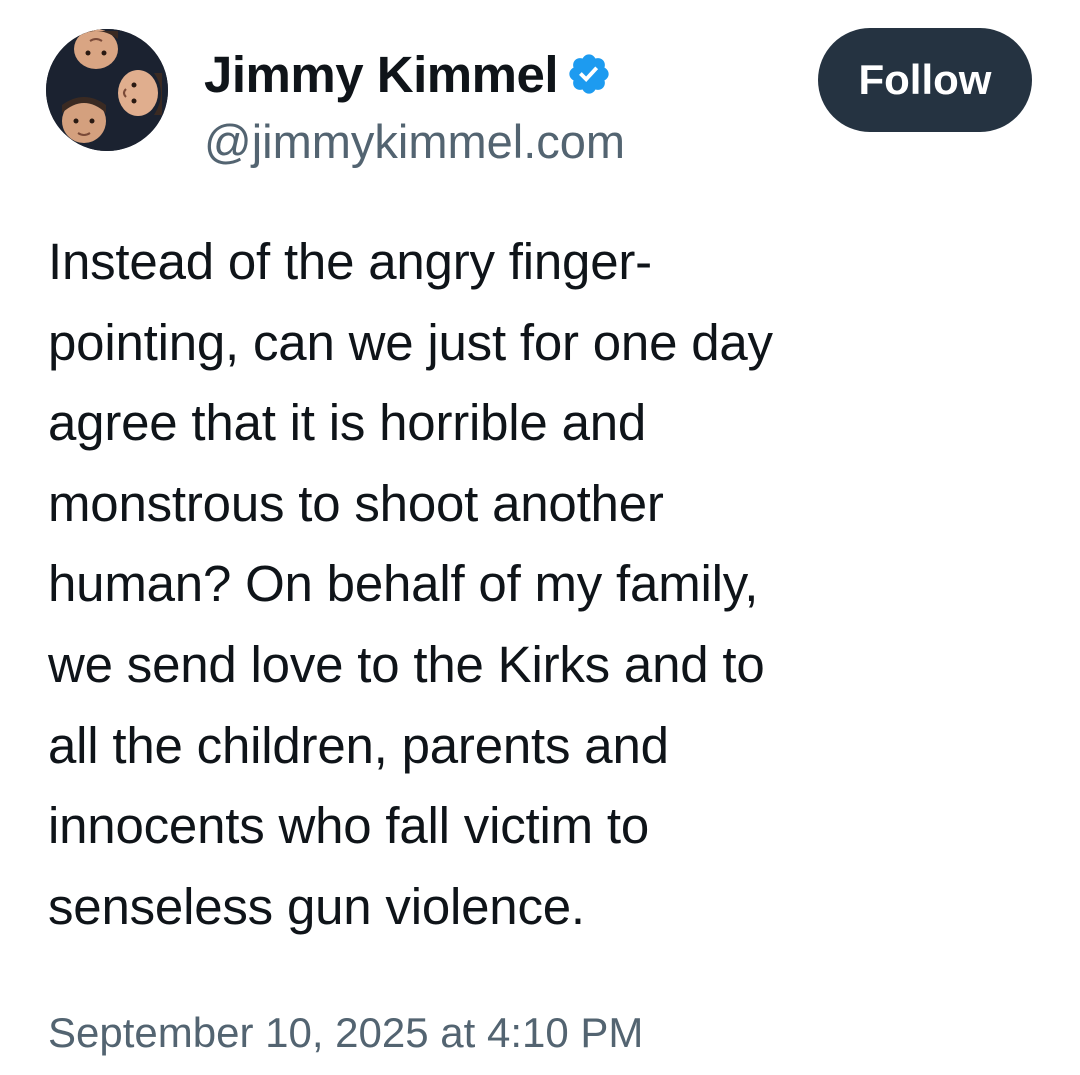 This screenshot has width=1080, height=1075. I want to click on post-text-line: pointing, can we just for one day, so click(410, 342).